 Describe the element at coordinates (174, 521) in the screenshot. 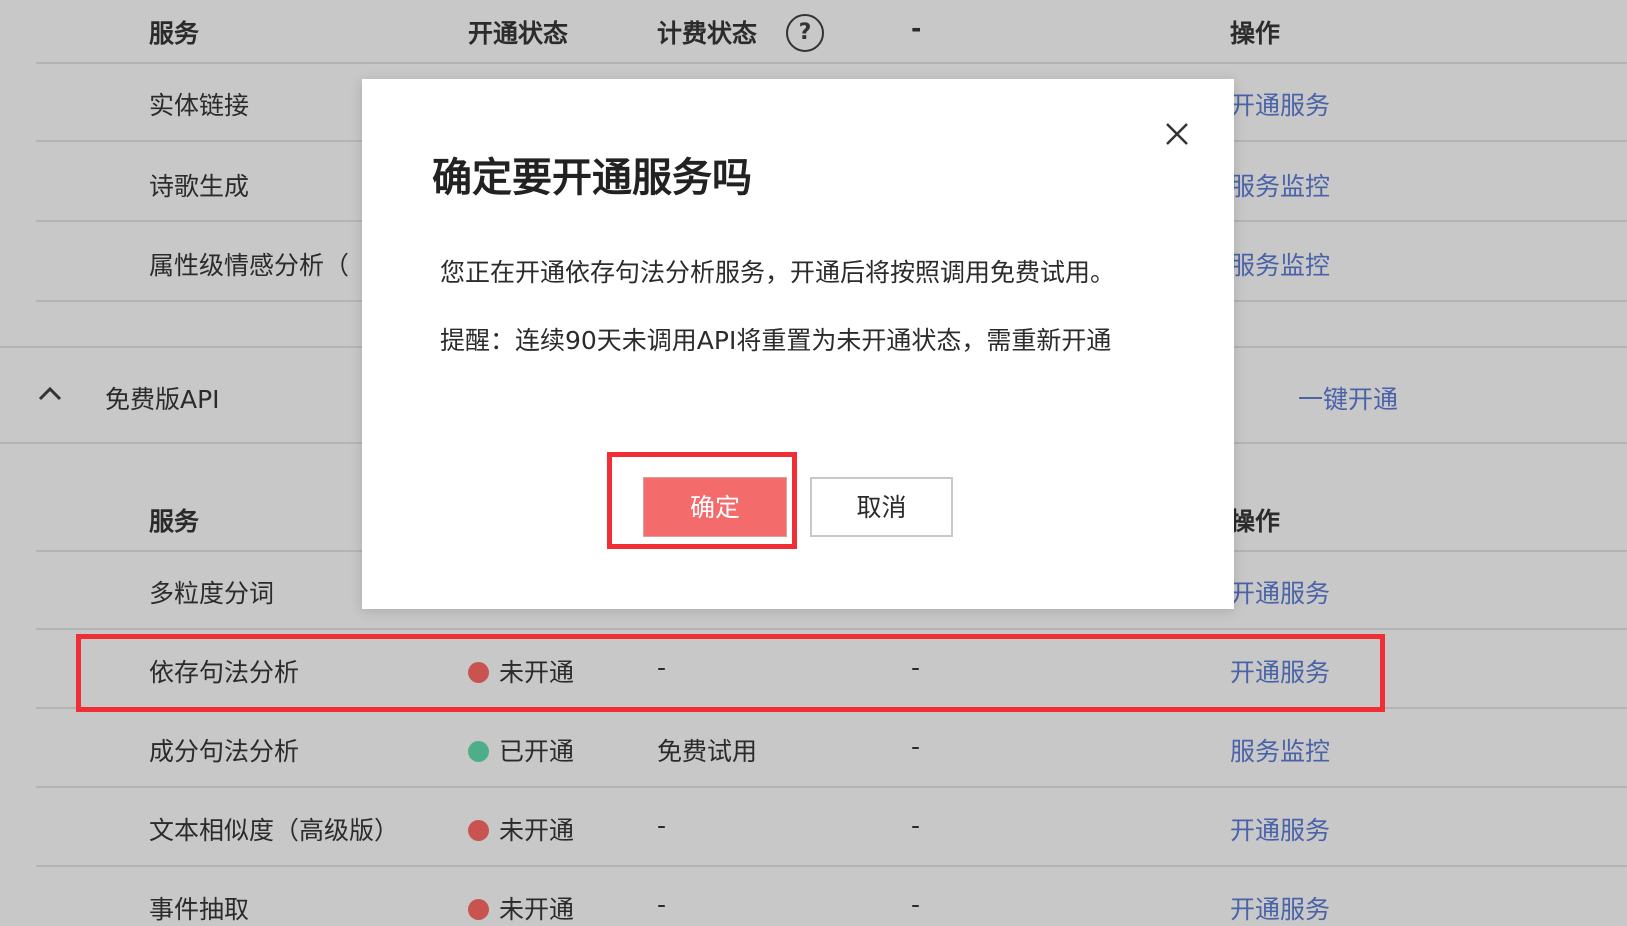

I see `table2-header-service: 服务` at that location.